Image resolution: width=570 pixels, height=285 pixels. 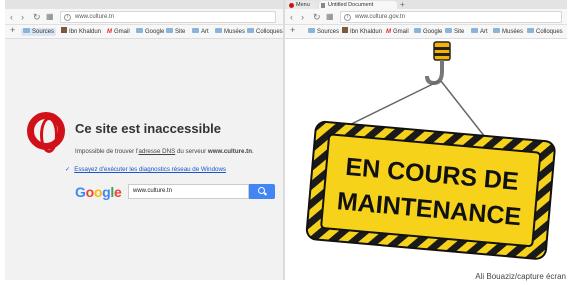 What do you see at coordinates (230, 151) in the screenshot?
I see `error-domain: www.culture.tn` at bounding box center [230, 151].